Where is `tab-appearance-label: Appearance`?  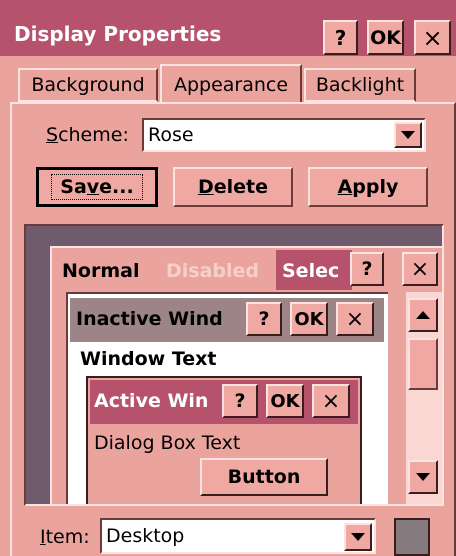 tab-appearance-label: Appearance is located at coordinates (231, 85).